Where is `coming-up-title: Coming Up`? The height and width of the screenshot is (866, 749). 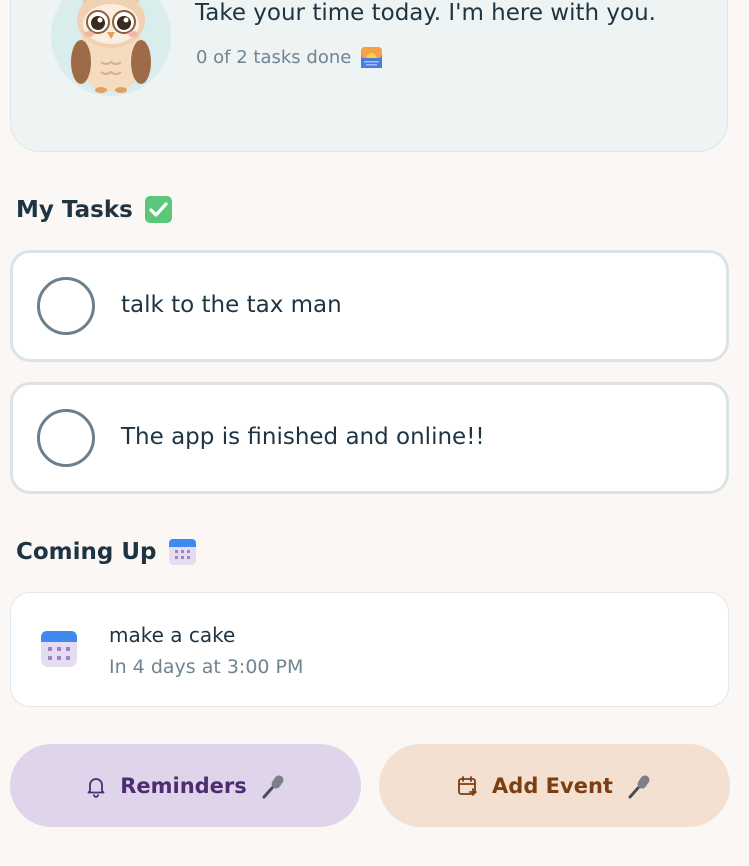 coming-up-title: Coming Up is located at coordinates (86, 551).